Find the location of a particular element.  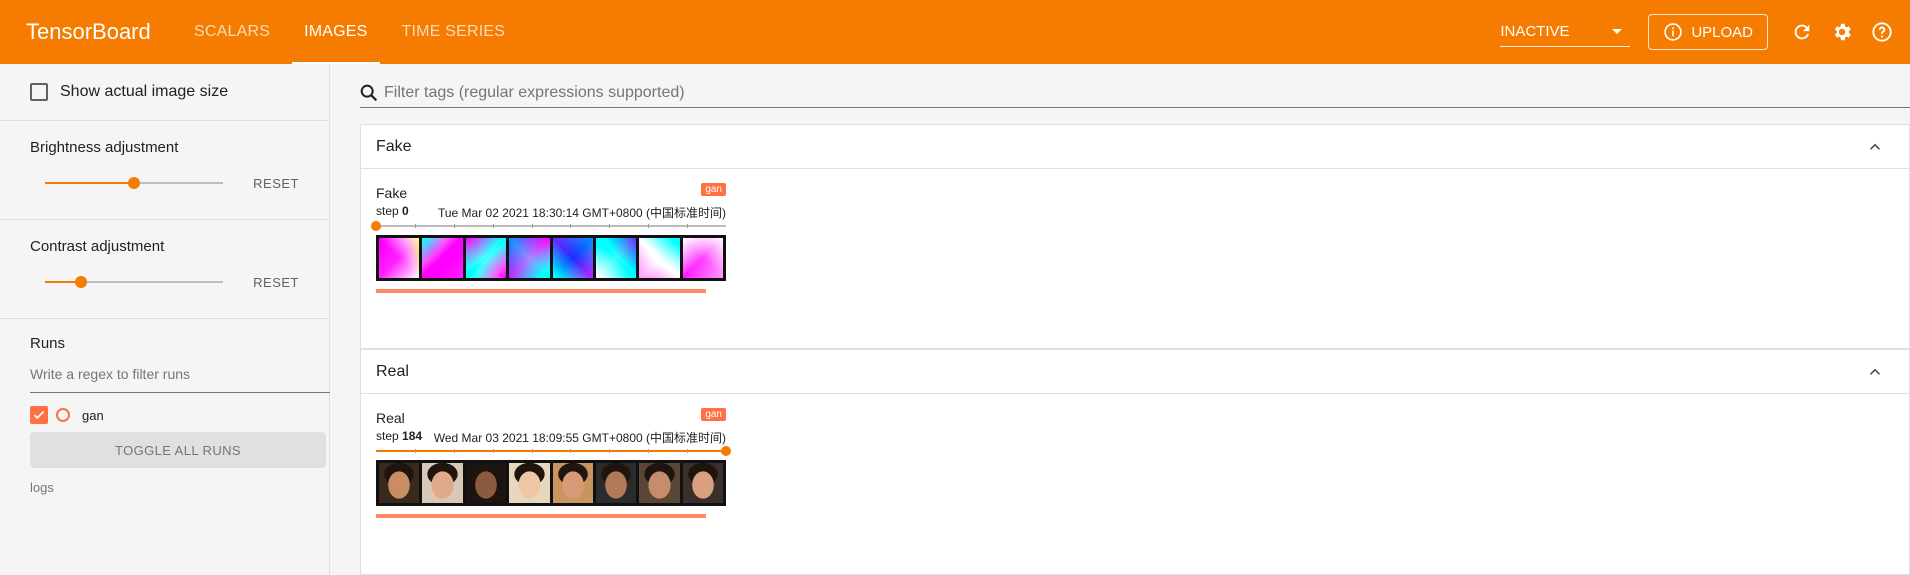

tab-time-series: TIME SERIES is located at coordinates (454, 32).